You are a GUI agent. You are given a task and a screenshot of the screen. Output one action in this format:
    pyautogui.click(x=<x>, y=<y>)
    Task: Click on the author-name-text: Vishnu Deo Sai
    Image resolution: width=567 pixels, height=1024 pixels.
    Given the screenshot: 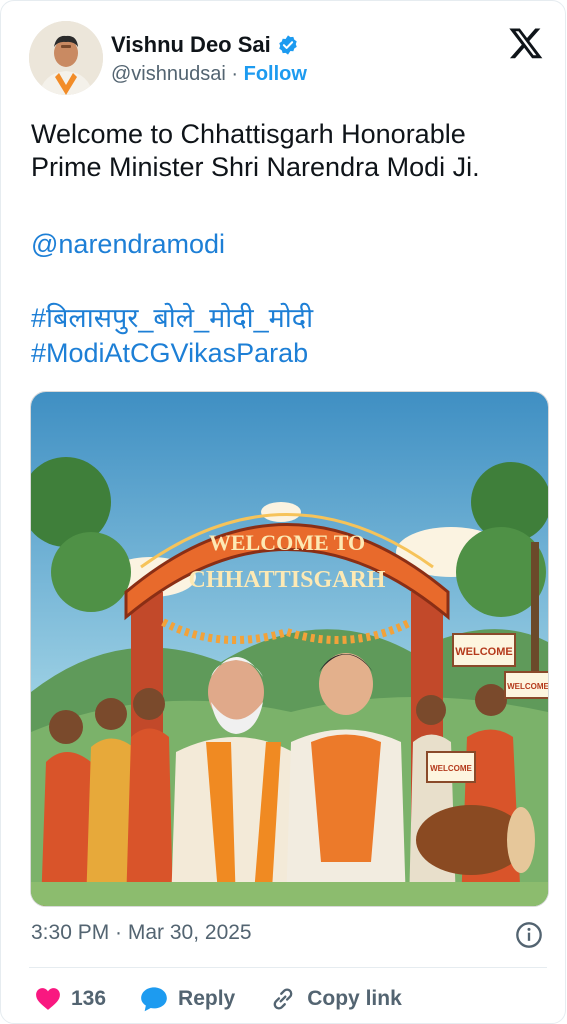 What is the action you would take?
    pyautogui.click(x=191, y=45)
    